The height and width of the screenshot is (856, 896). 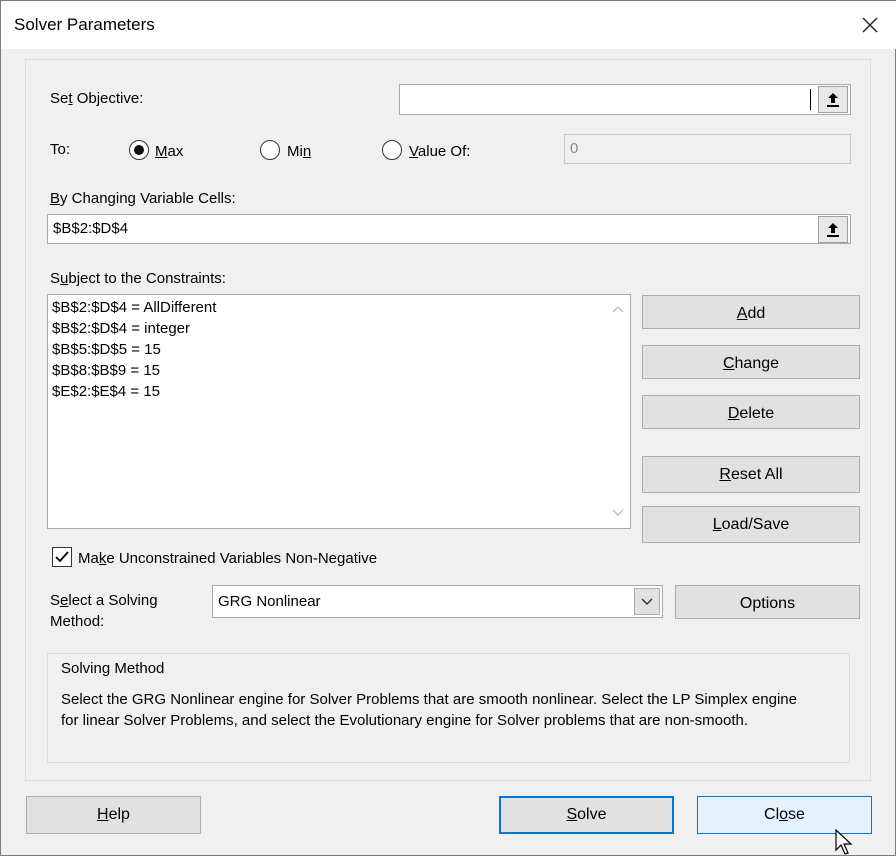 What do you see at coordinates (449, 229) in the screenshot?
I see `changing-cells-input: $B$2:$D$4` at bounding box center [449, 229].